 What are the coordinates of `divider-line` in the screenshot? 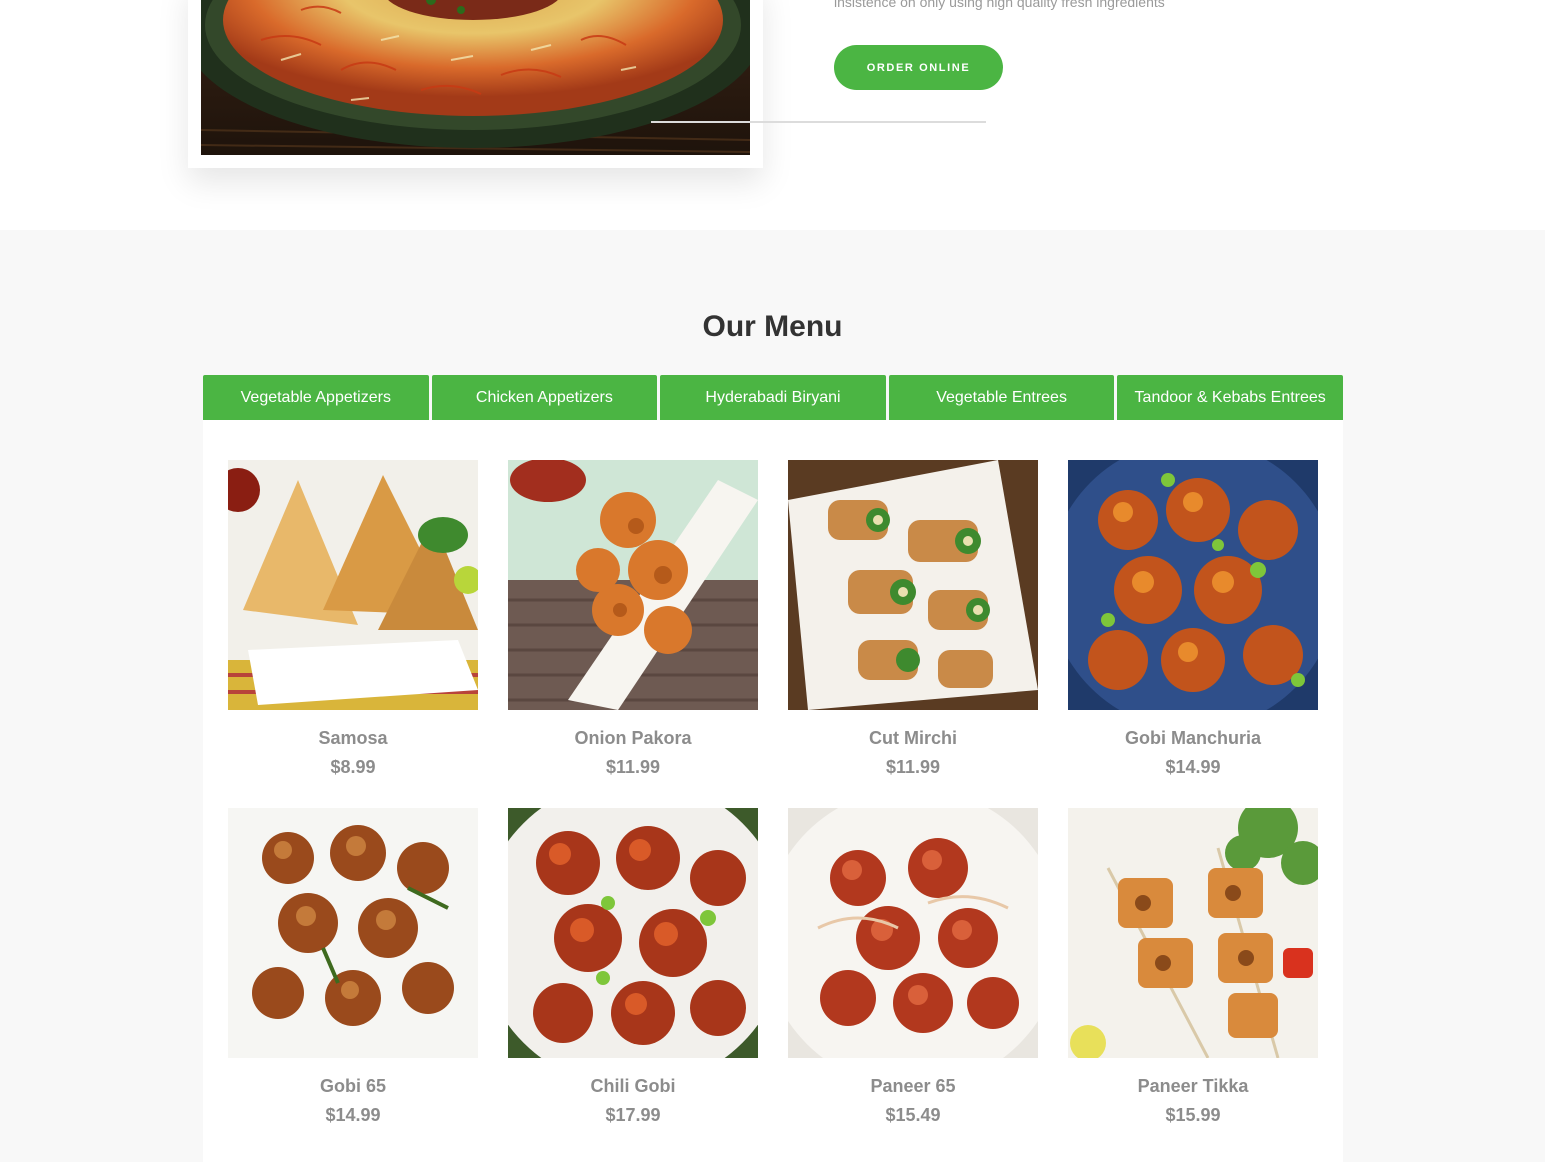 It's located at (818, 122).